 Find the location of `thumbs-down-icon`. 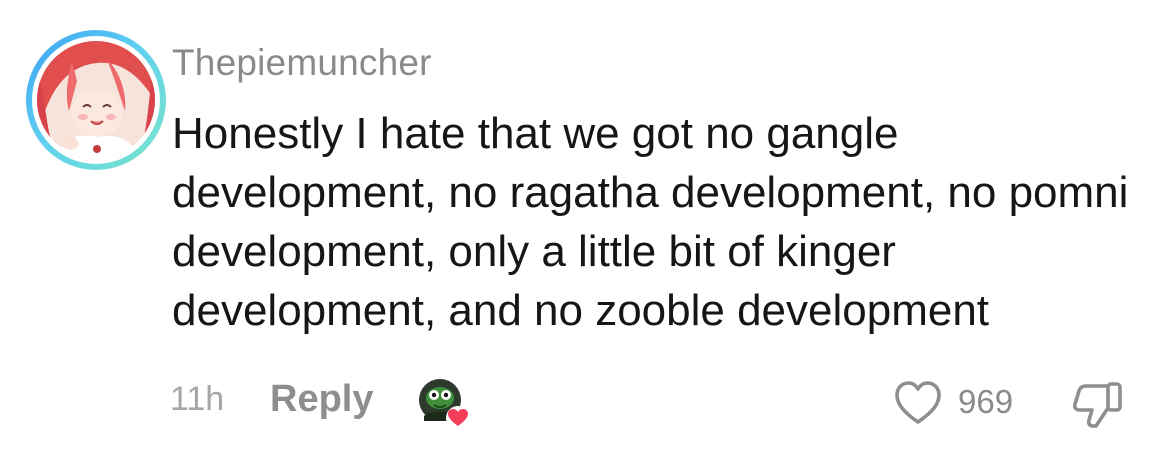

thumbs-down-icon is located at coordinates (1098, 404).